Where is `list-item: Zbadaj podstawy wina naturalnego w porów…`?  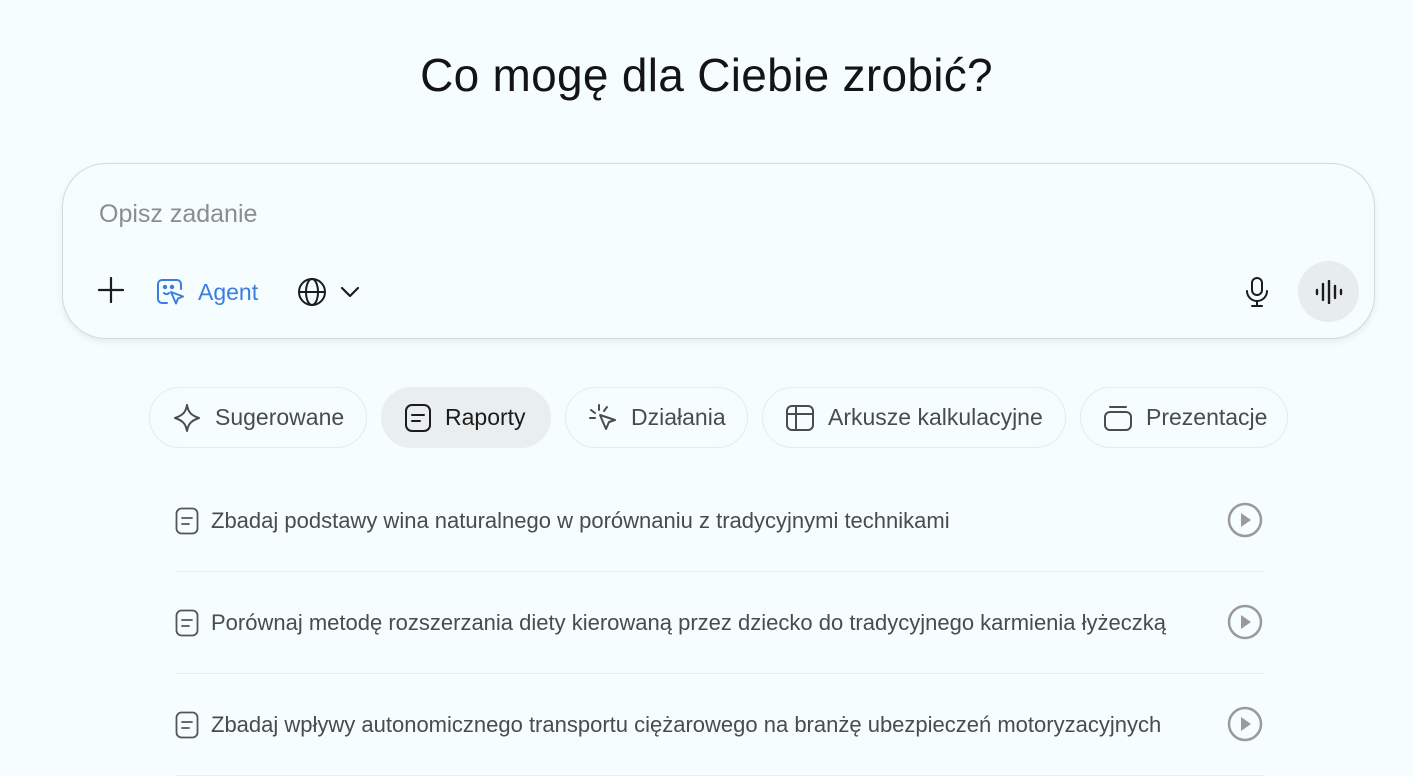
list-item: Zbadaj podstawy wina naturalnego w porów… is located at coordinates (720, 521).